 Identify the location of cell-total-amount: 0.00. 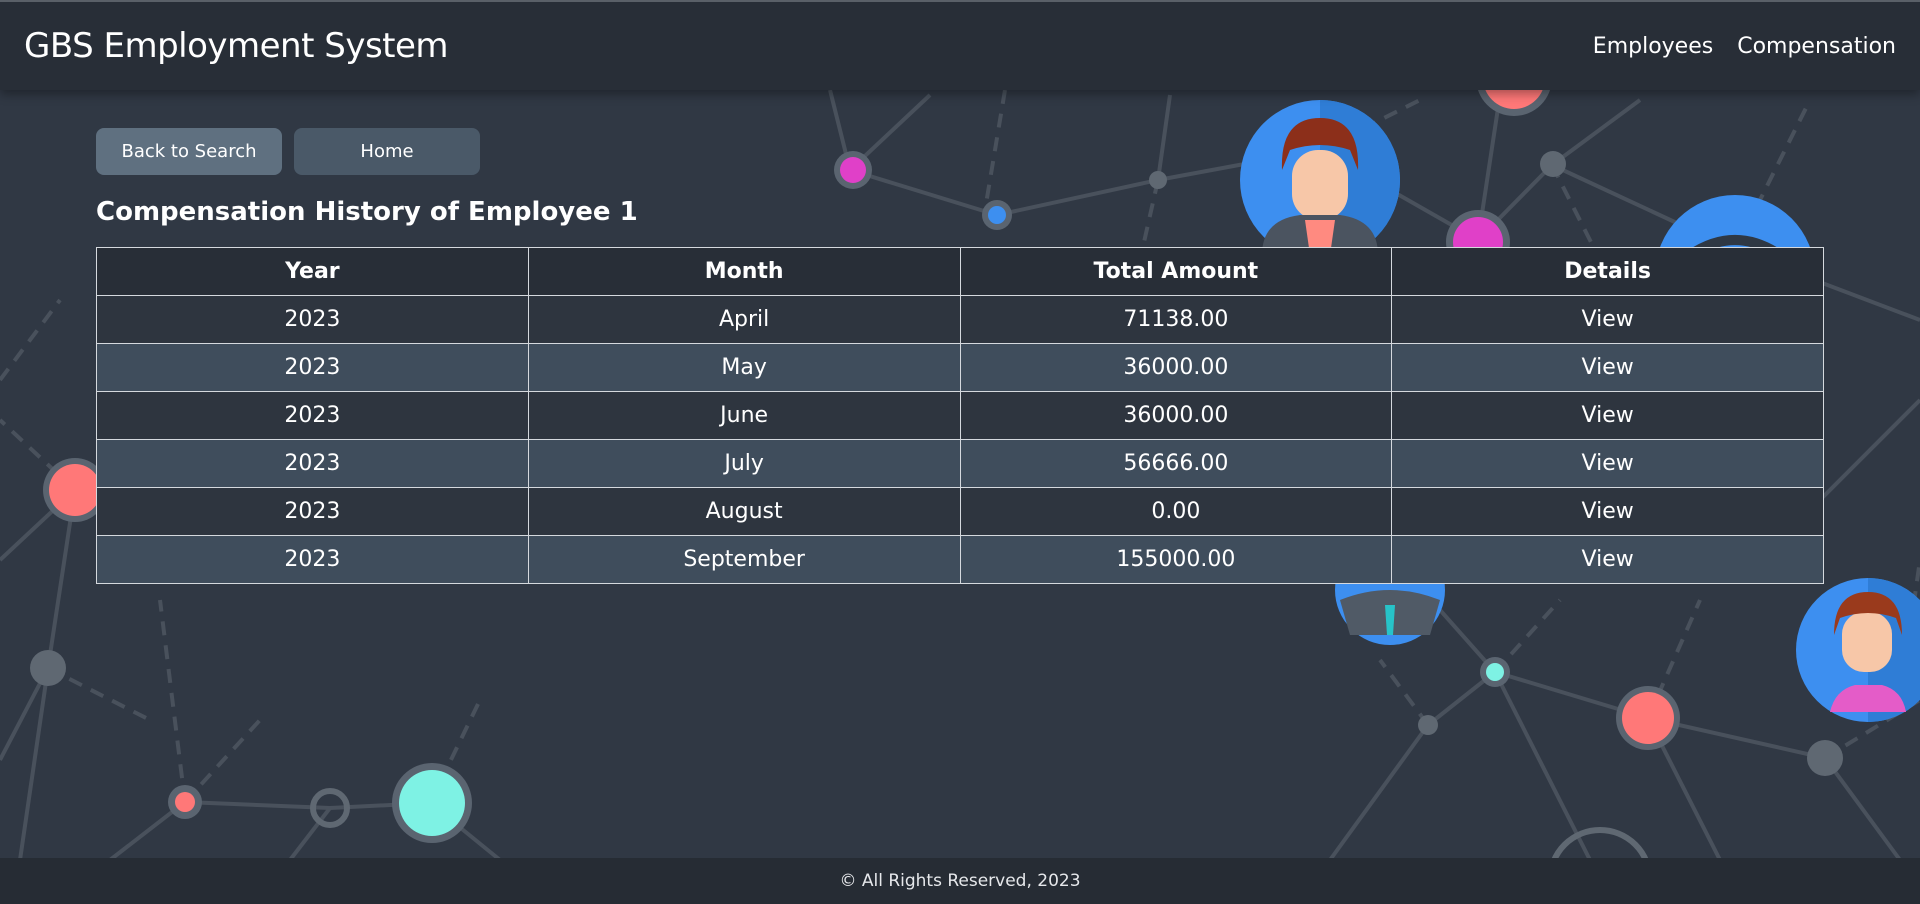
(1176, 511).